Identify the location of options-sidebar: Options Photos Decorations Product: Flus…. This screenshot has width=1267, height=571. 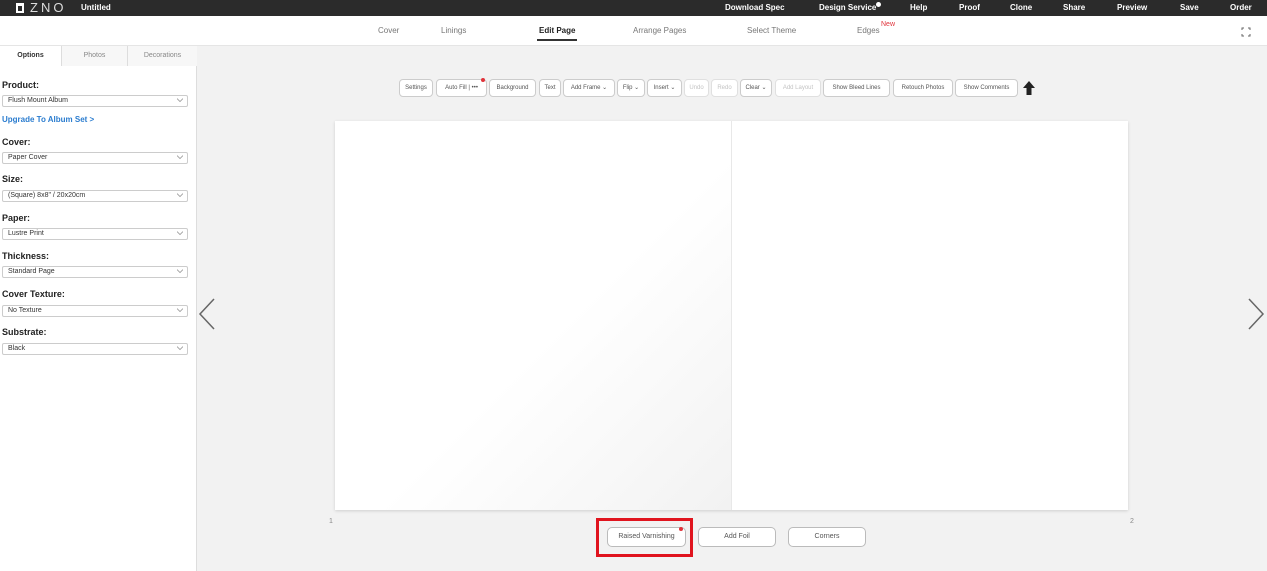
(98, 308).